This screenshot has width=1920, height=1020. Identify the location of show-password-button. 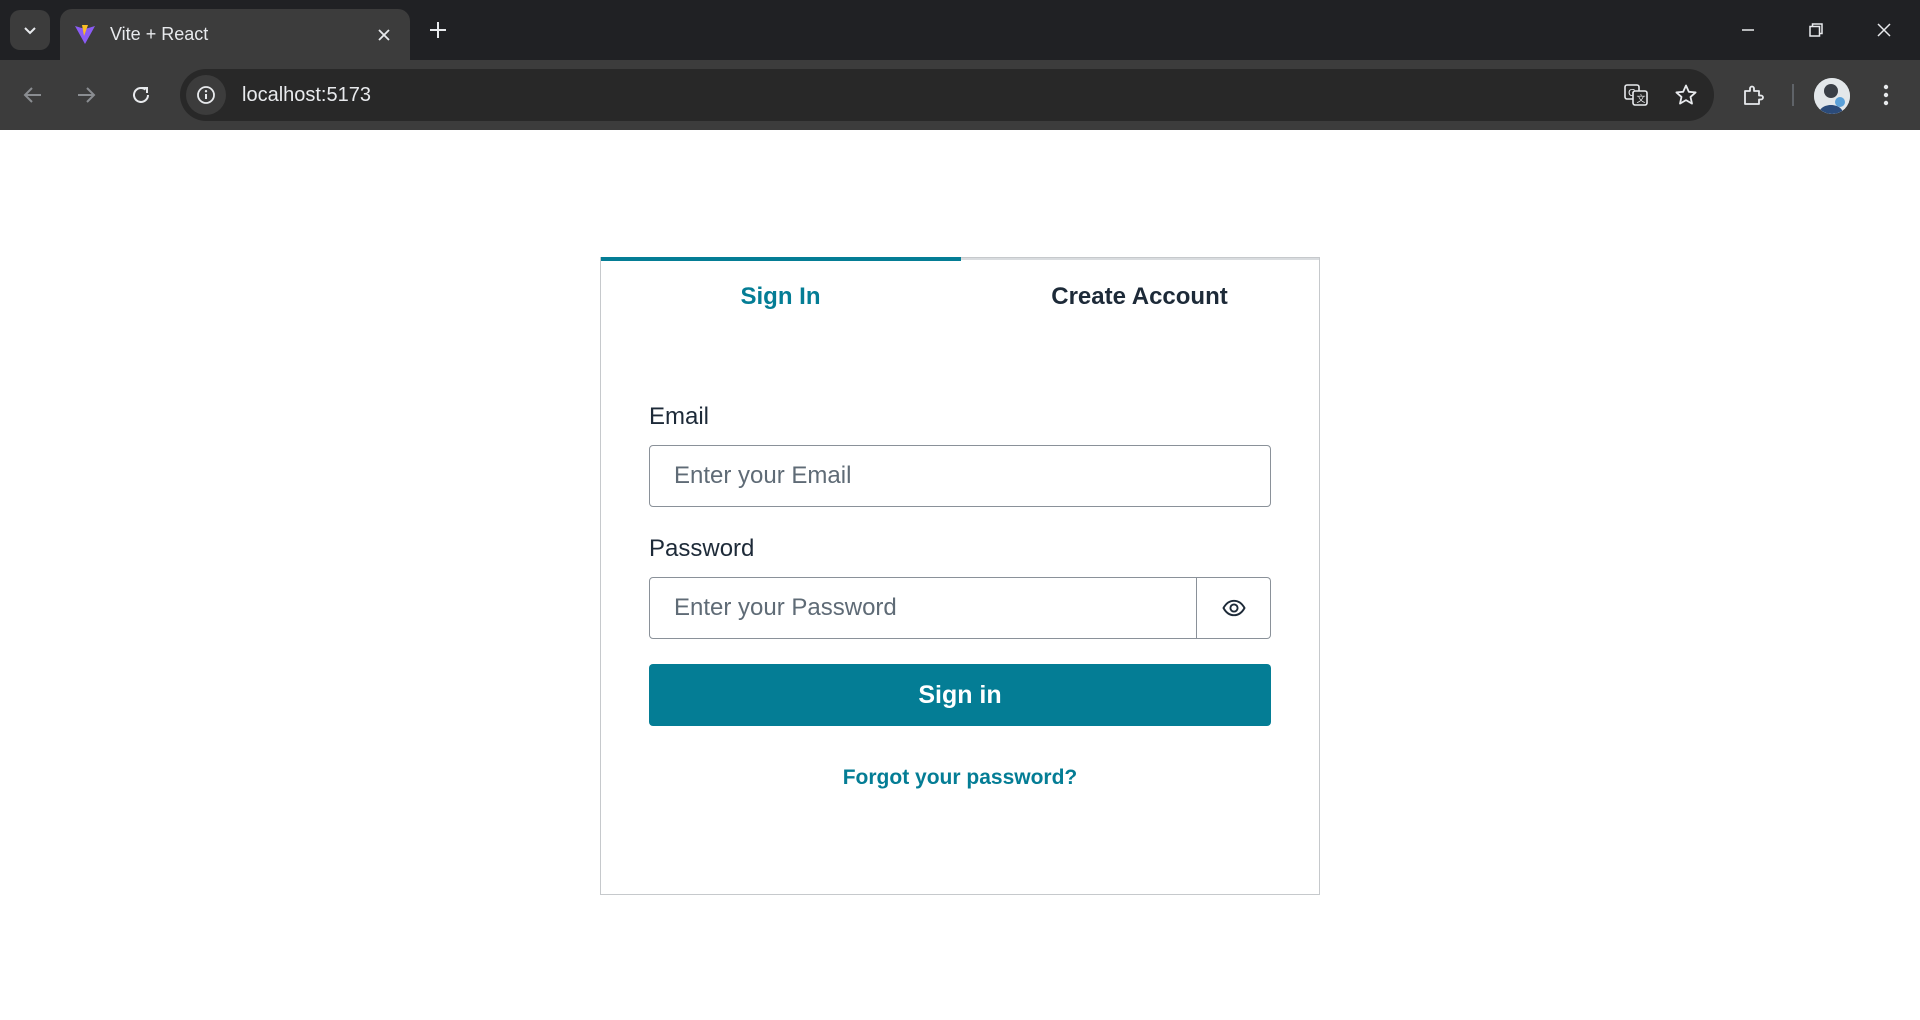
(1234, 608).